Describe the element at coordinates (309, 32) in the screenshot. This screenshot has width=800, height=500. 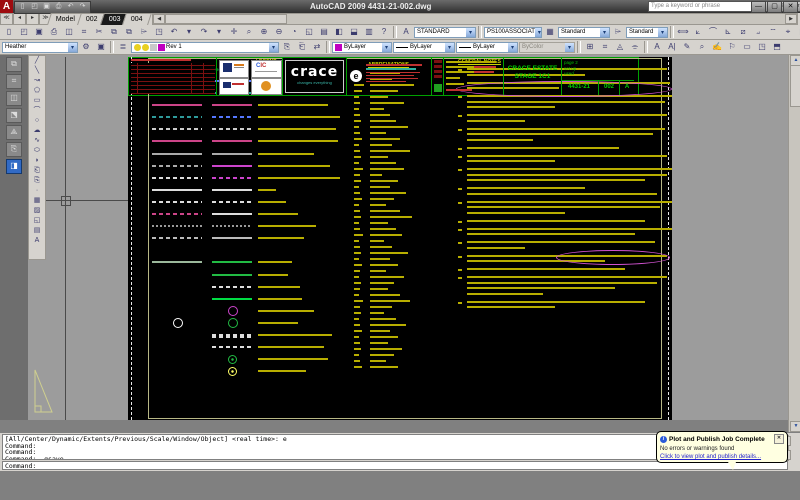
I see `tb1-icon-20: ◱` at that location.